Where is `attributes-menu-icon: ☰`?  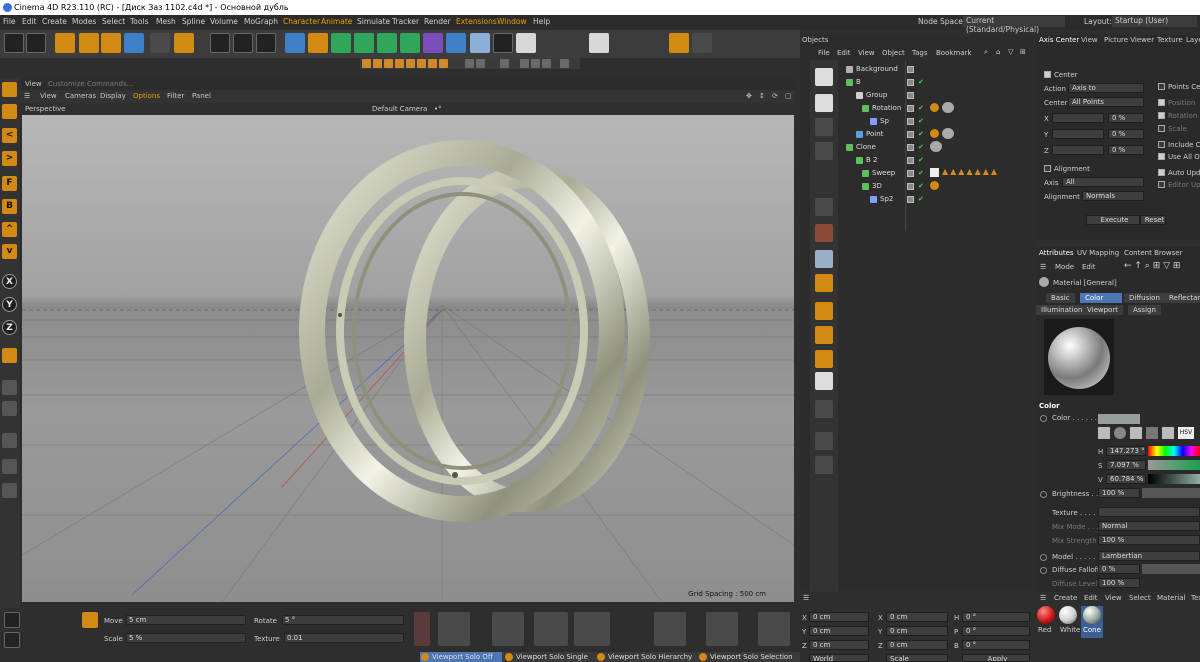 attributes-menu-icon: ☰ is located at coordinates (1043, 267).